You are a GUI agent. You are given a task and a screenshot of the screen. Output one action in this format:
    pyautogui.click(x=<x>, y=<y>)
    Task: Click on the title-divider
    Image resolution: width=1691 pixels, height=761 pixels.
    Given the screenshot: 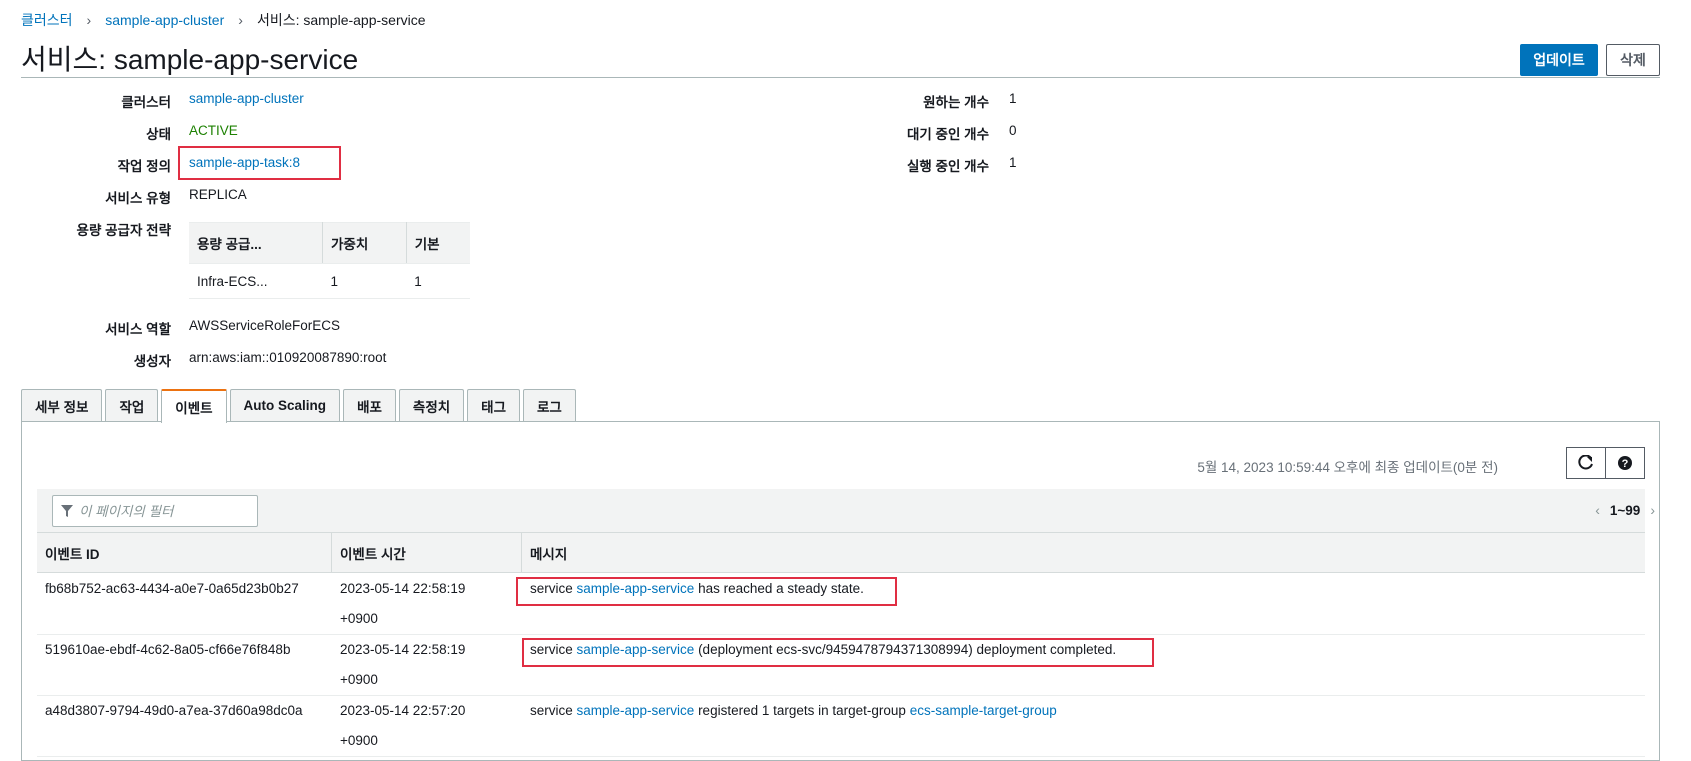 What is the action you would take?
    pyautogui.click(x=840, y=77)
    